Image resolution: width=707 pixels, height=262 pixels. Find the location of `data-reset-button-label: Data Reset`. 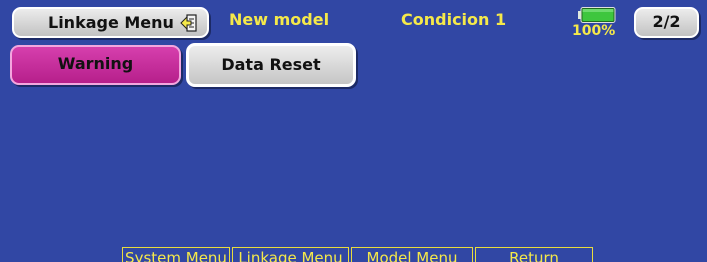

data-reset-button-label: Data Reset is located at coordinates (271, 64).